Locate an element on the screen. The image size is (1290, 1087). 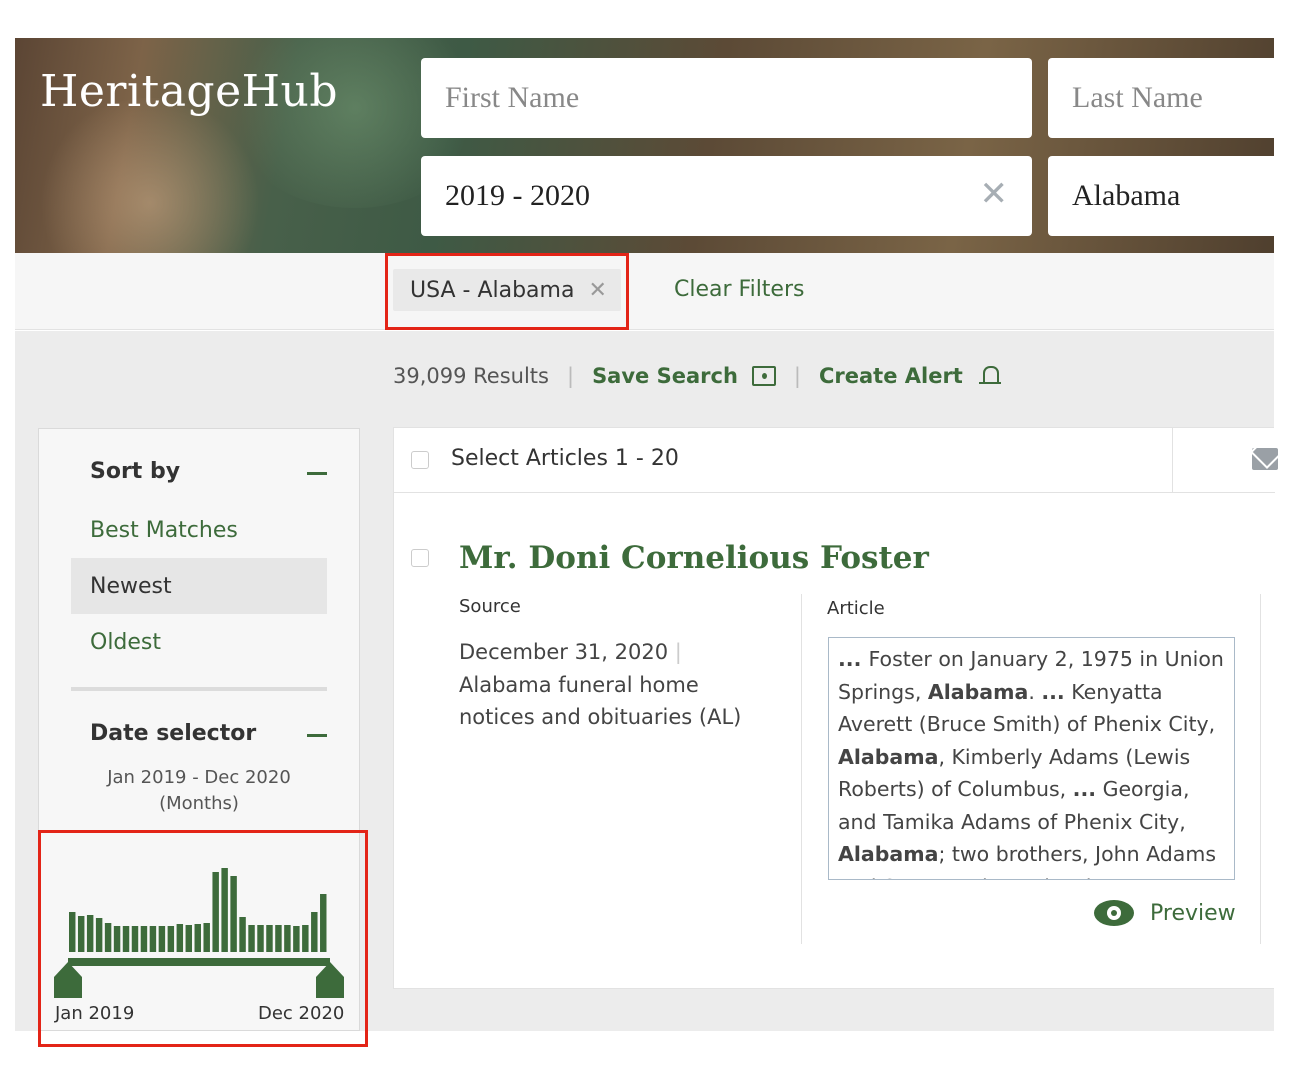
preview-button: Preview is located at coordinates (1165, 913).